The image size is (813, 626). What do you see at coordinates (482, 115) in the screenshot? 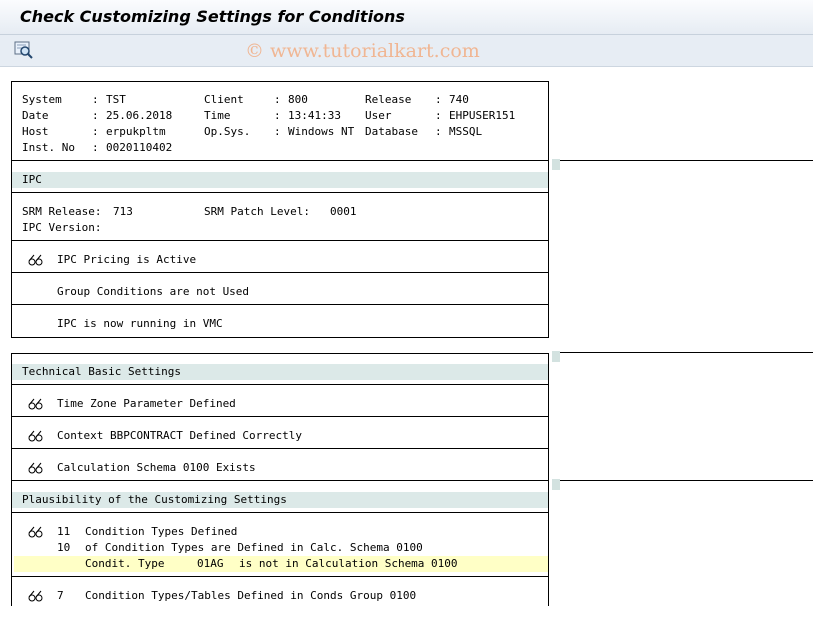
I see `user-value: EHPUSER151` at bounding box center [482, 115].